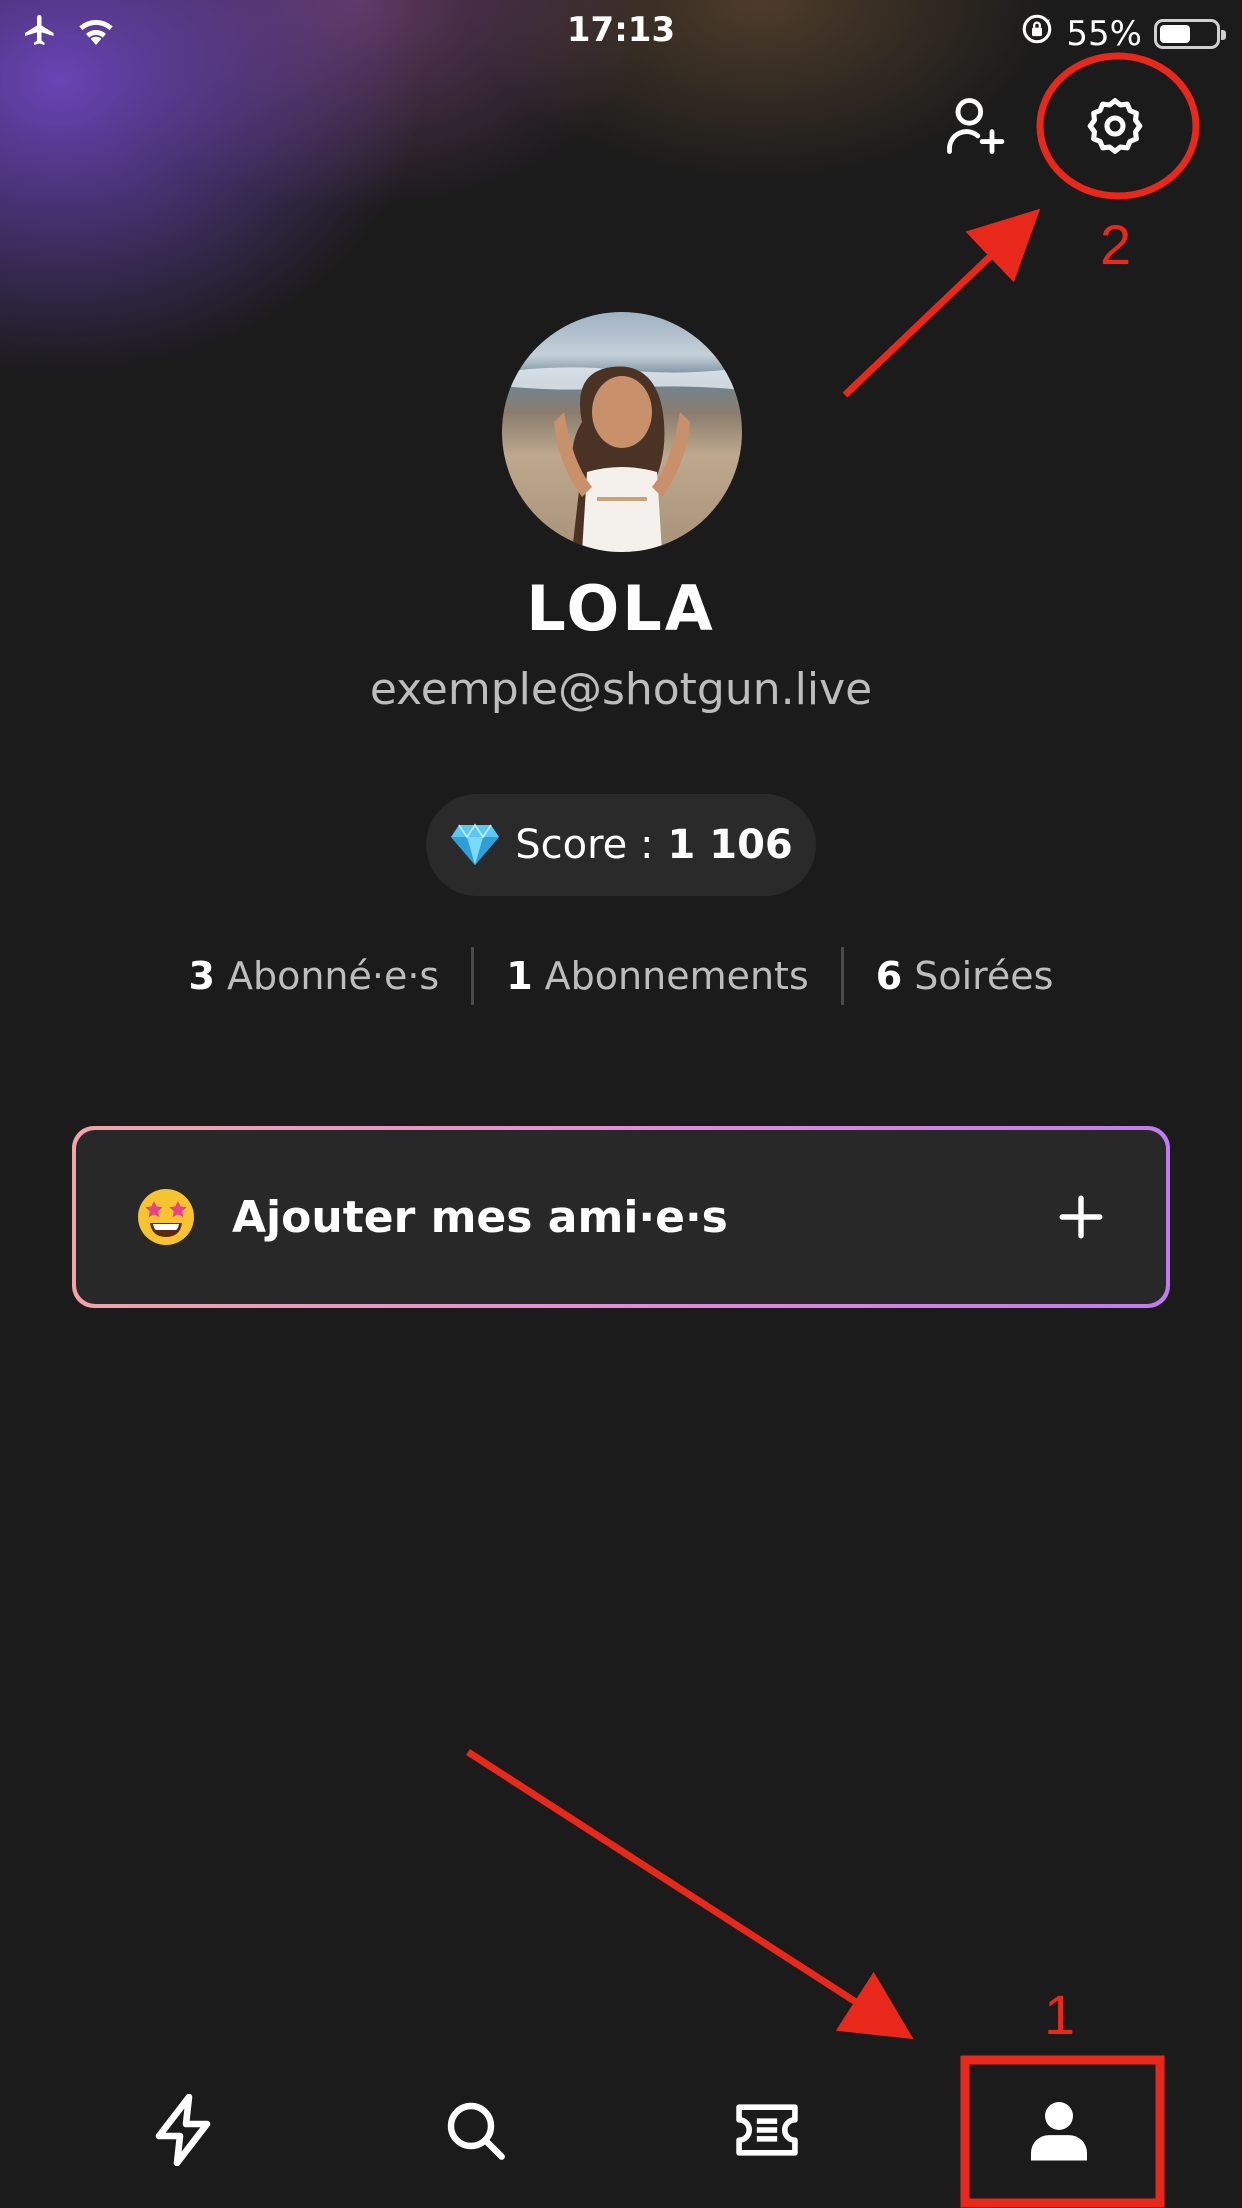  What do you see at coordinates (480, 1217) in the screenshot?
I see `add-friends-label: Ajouter mes ami·e·s` at bounding box center [480, 1217].